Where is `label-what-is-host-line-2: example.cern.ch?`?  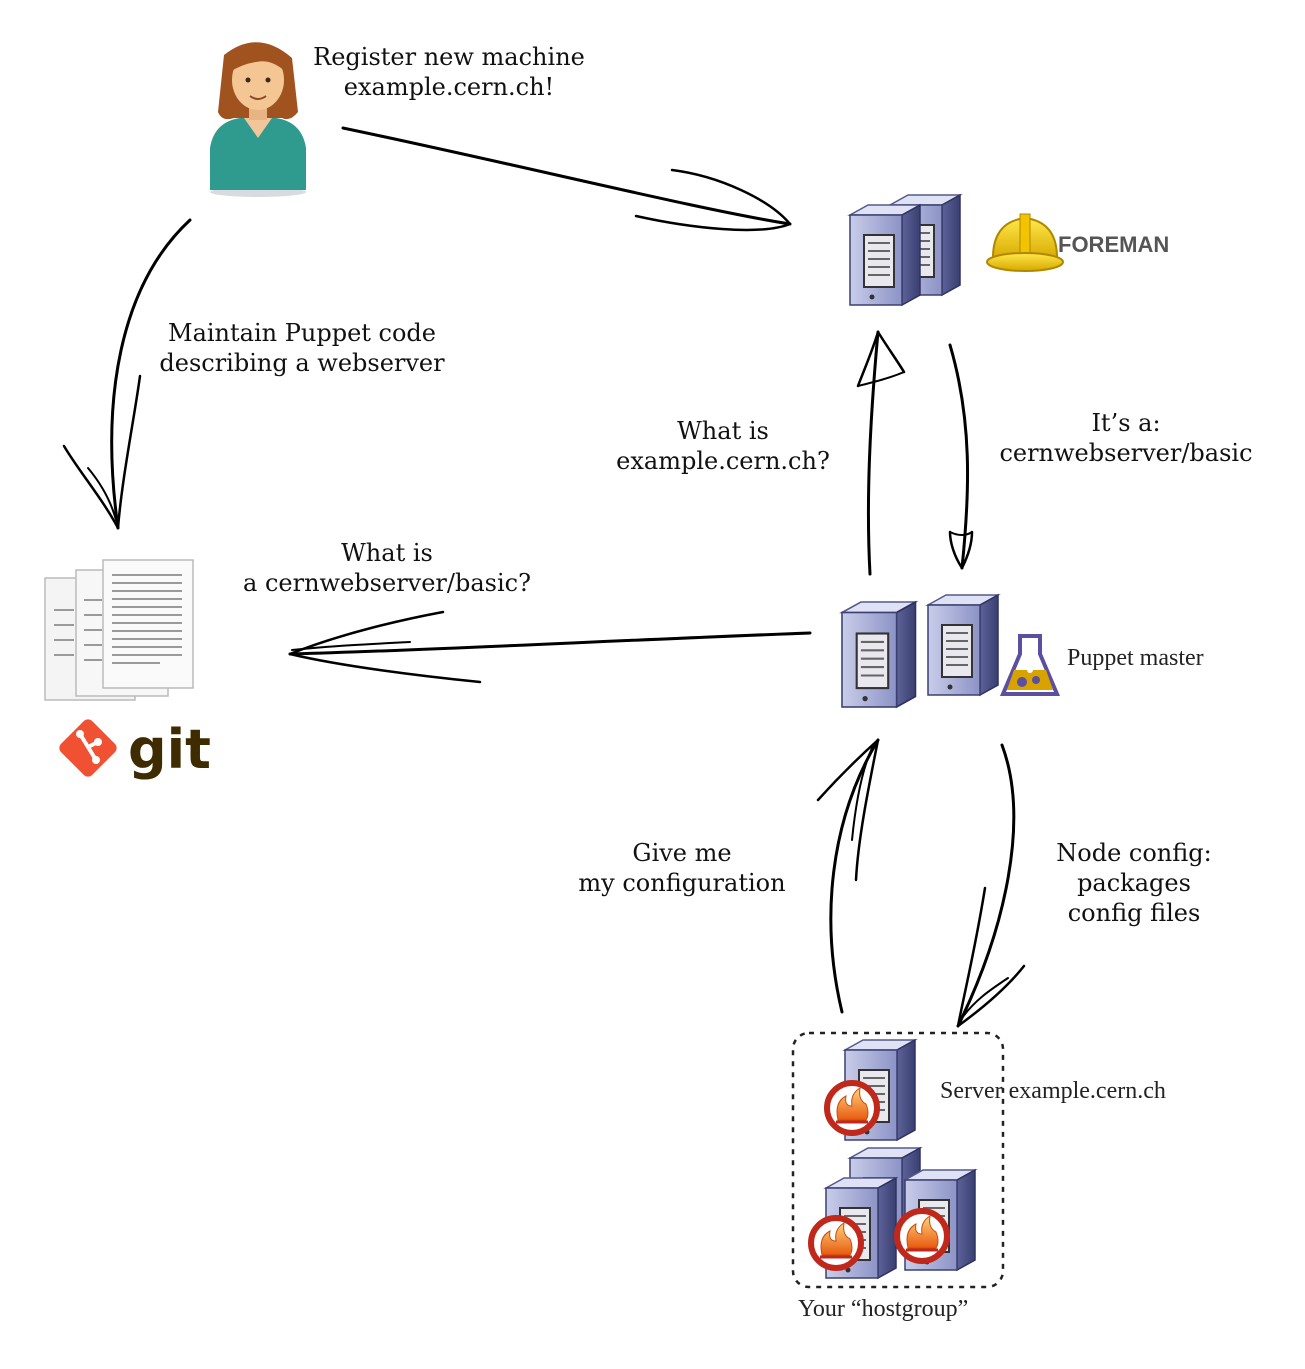
label-what-is-host-line-2: example.cern.ch? is located at coordinates (723, 461).